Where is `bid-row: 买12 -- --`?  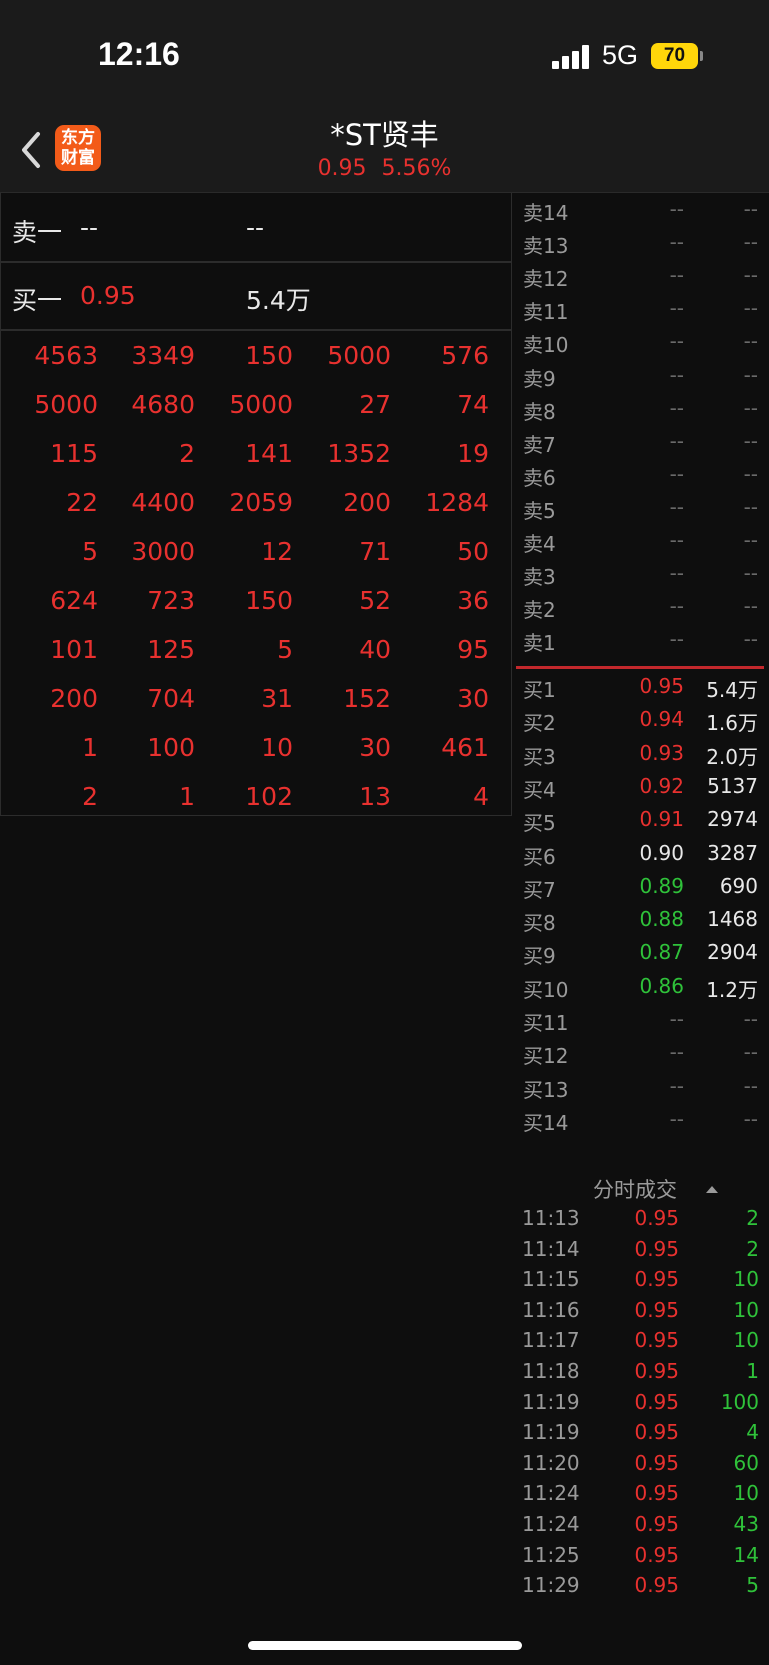 bid-row: 买12 -- -- is located at coordinates (641, 1052).